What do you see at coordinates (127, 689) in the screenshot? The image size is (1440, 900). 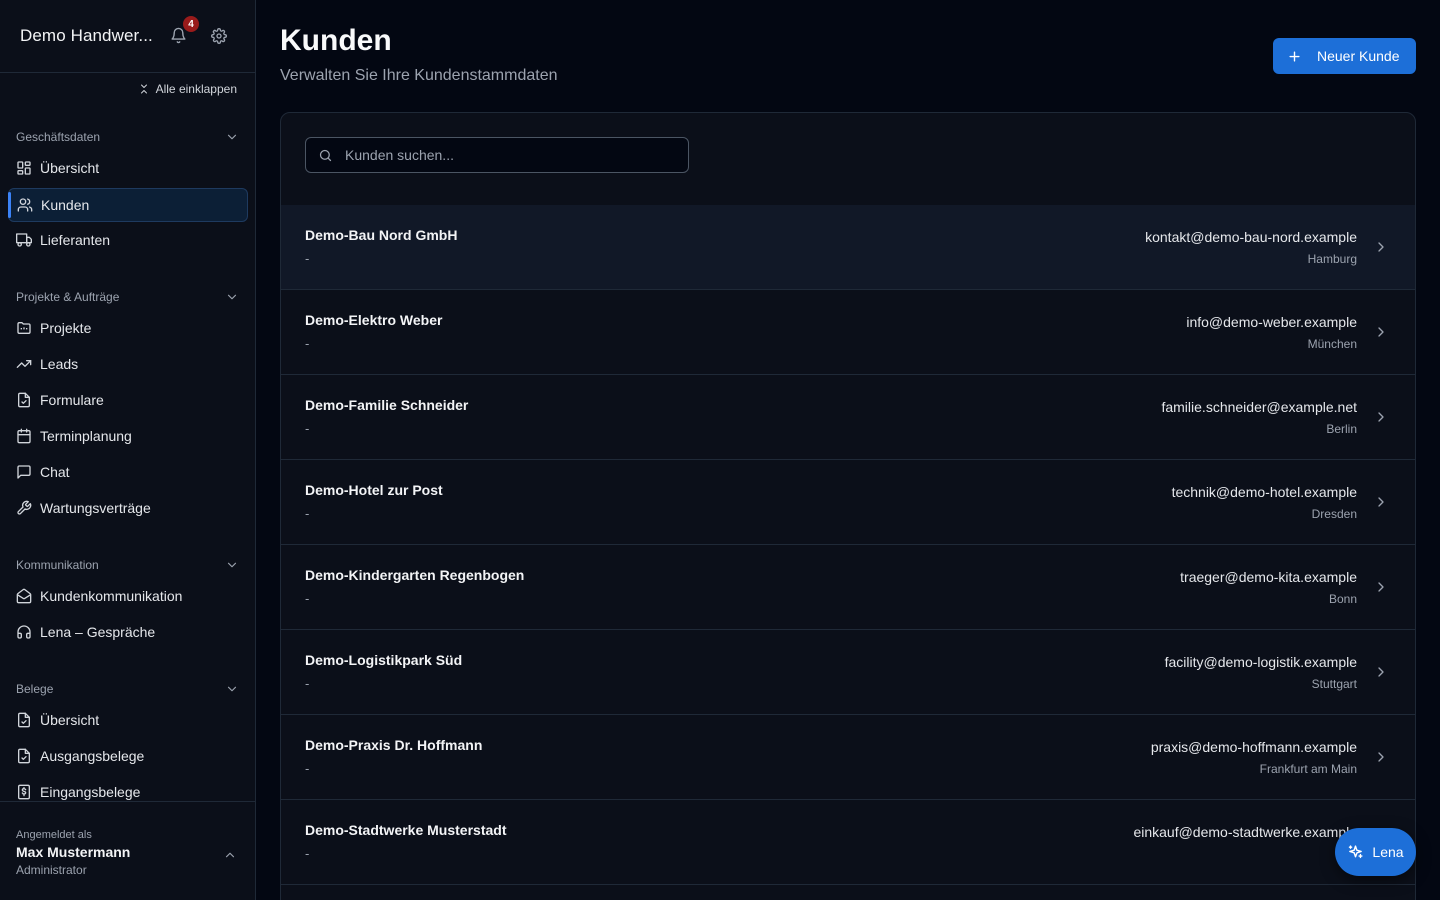 I see `section-belege: Belege` at bounding box center [127, 689].